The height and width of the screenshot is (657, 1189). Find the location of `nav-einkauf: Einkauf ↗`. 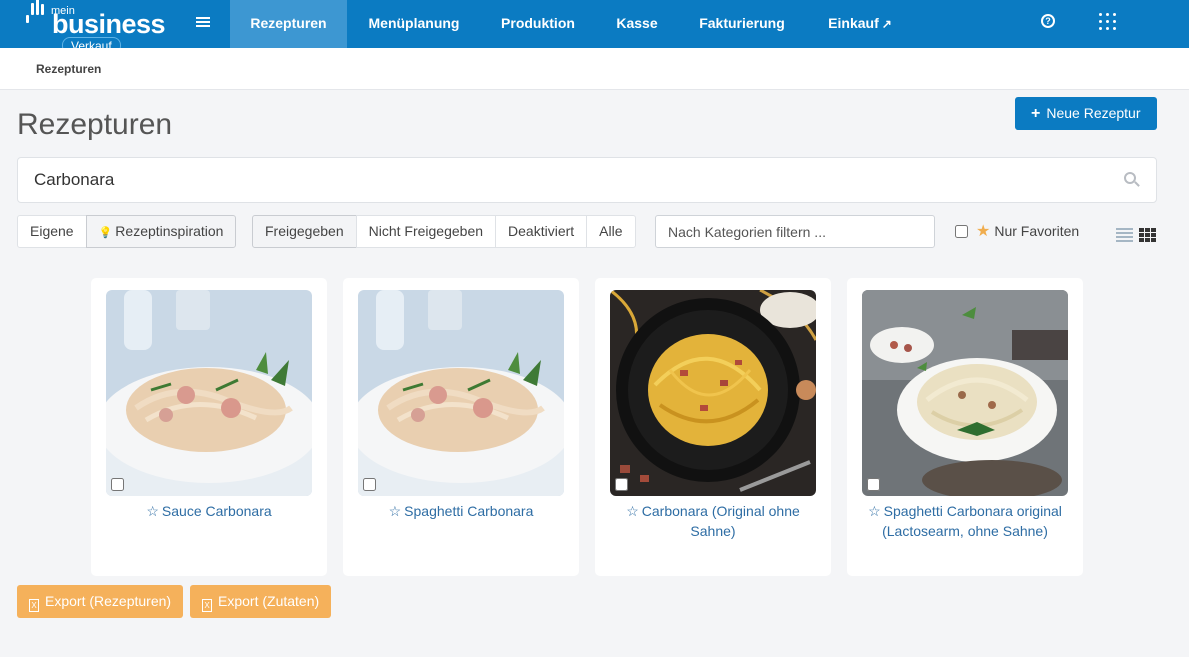

nav-einkauf: Einkauf ↗ is located at coordinates (860, 24).